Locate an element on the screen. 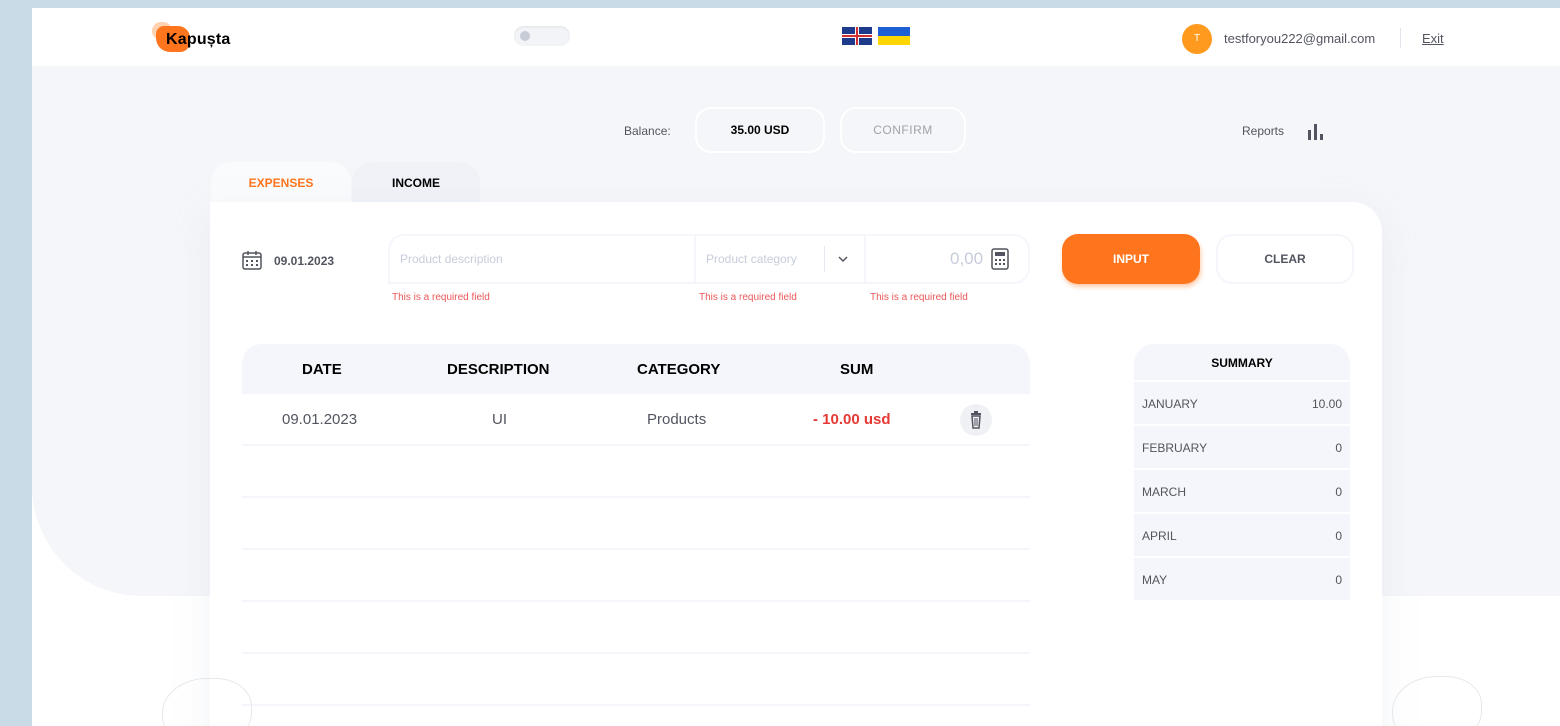  balance-label: Balance: is located at coordinates (647, 131).